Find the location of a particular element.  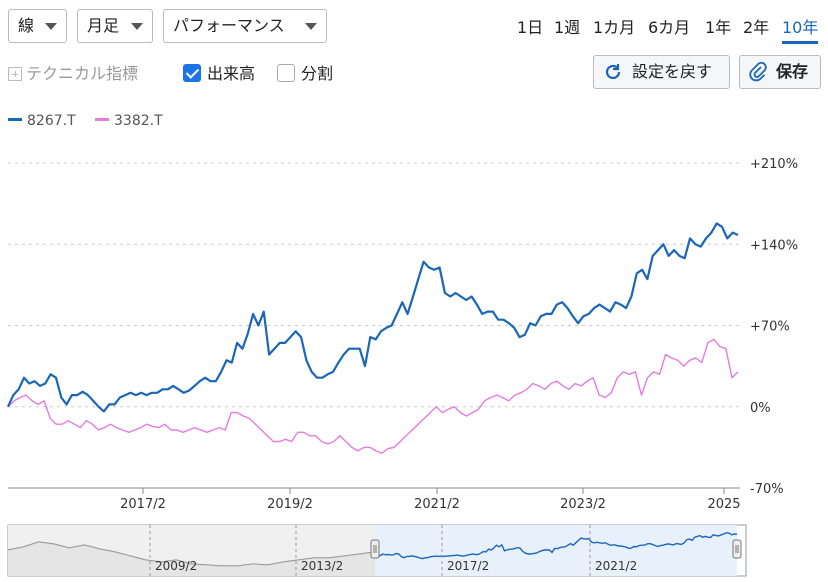

navigator-tick-label: 2013/2 is located at coordinates (322, 566).